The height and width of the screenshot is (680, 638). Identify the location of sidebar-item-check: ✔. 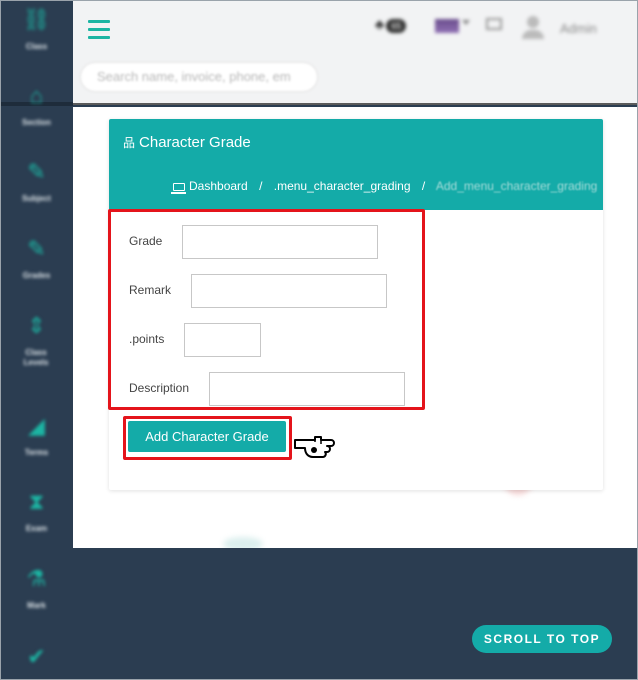
(36, 657).